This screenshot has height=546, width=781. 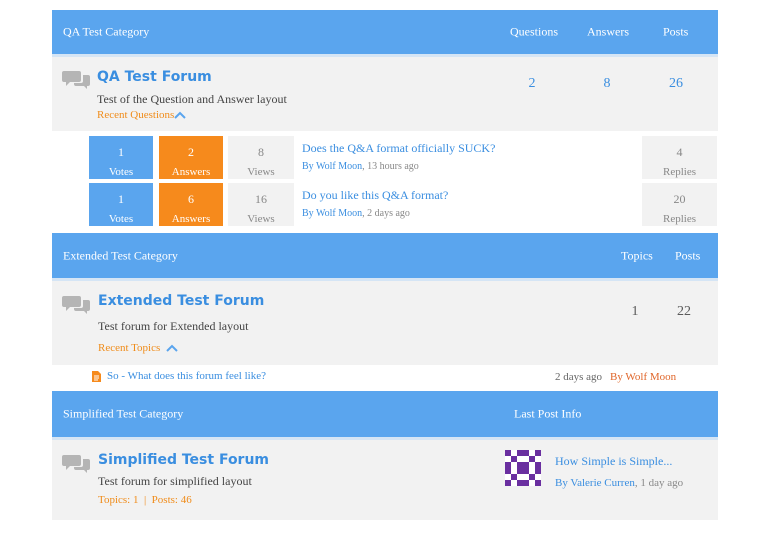 What do you see at coordinates (676, 83) in the screenshot?
I see `posts-count: 26` at bounding box center [676, 83].